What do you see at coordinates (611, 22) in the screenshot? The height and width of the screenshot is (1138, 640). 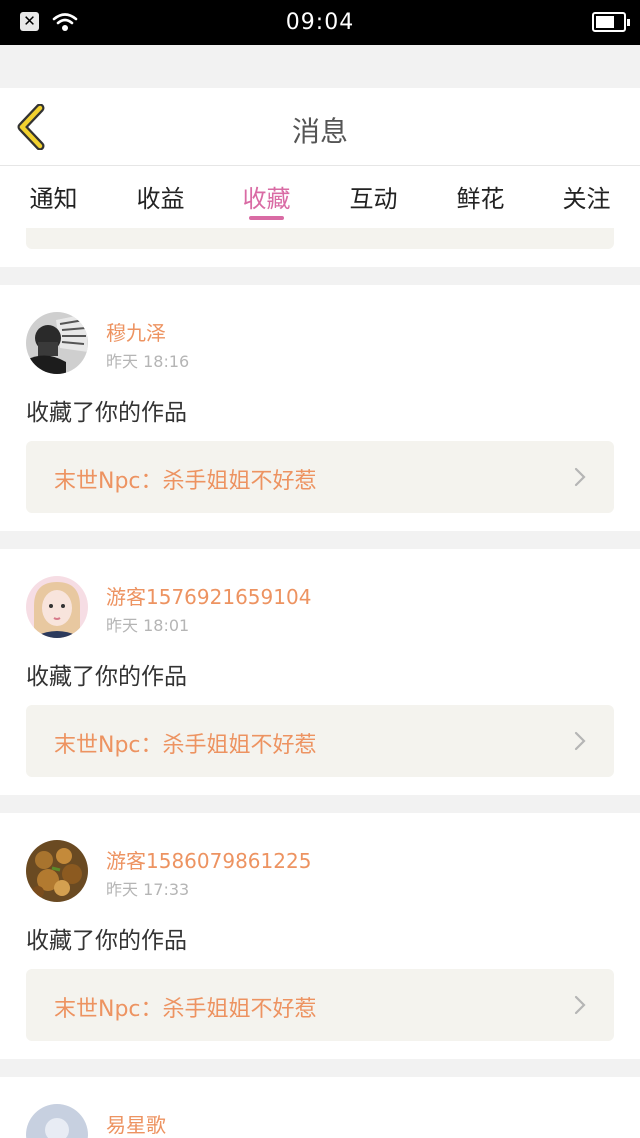 I see `battery-icon` at bounding box center [611, 22].